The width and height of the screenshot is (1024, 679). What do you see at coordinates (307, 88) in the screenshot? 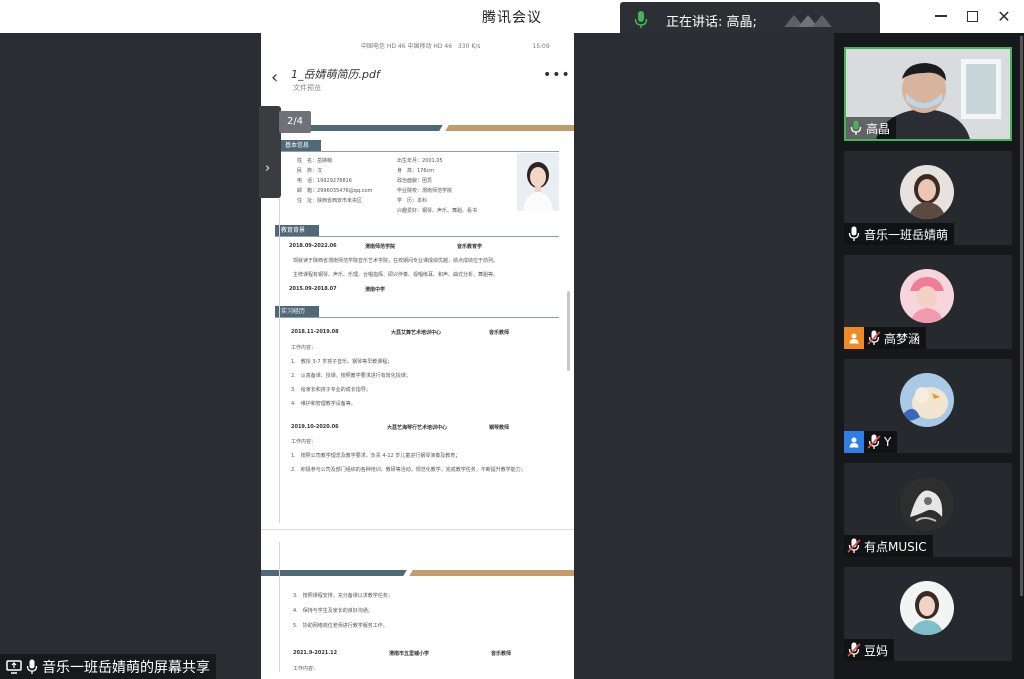
I see `document-subtitle: 文件预览` at bounding box center [307, 88].